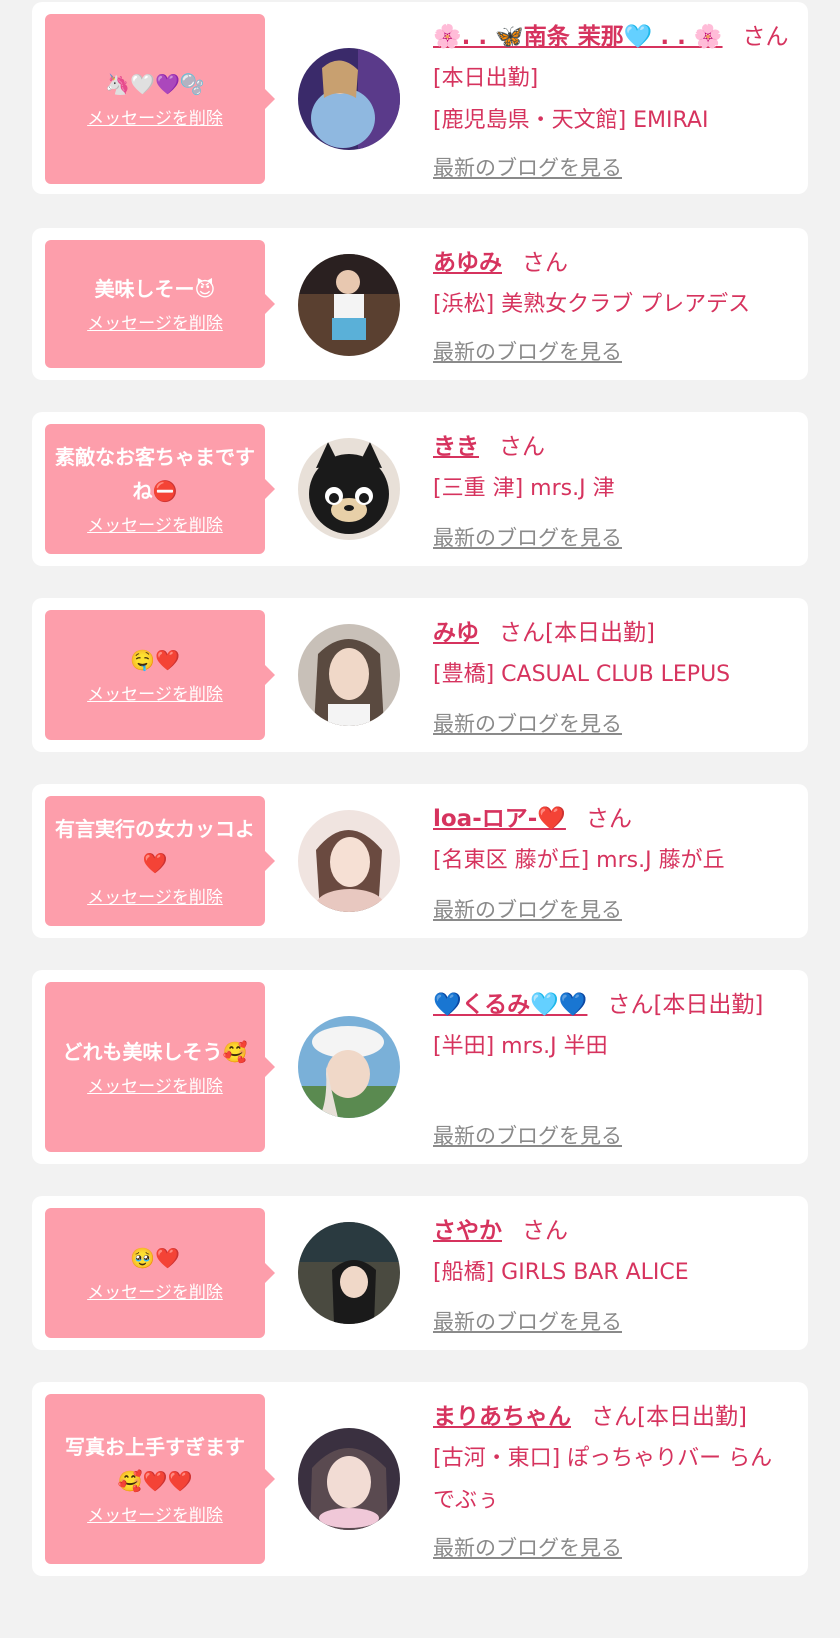 The image size is (840, 1638). What do you see at coordinates (456, 447) in the screenshot?
I see `sender-name-link: きき` at bounding box center [456, 447].